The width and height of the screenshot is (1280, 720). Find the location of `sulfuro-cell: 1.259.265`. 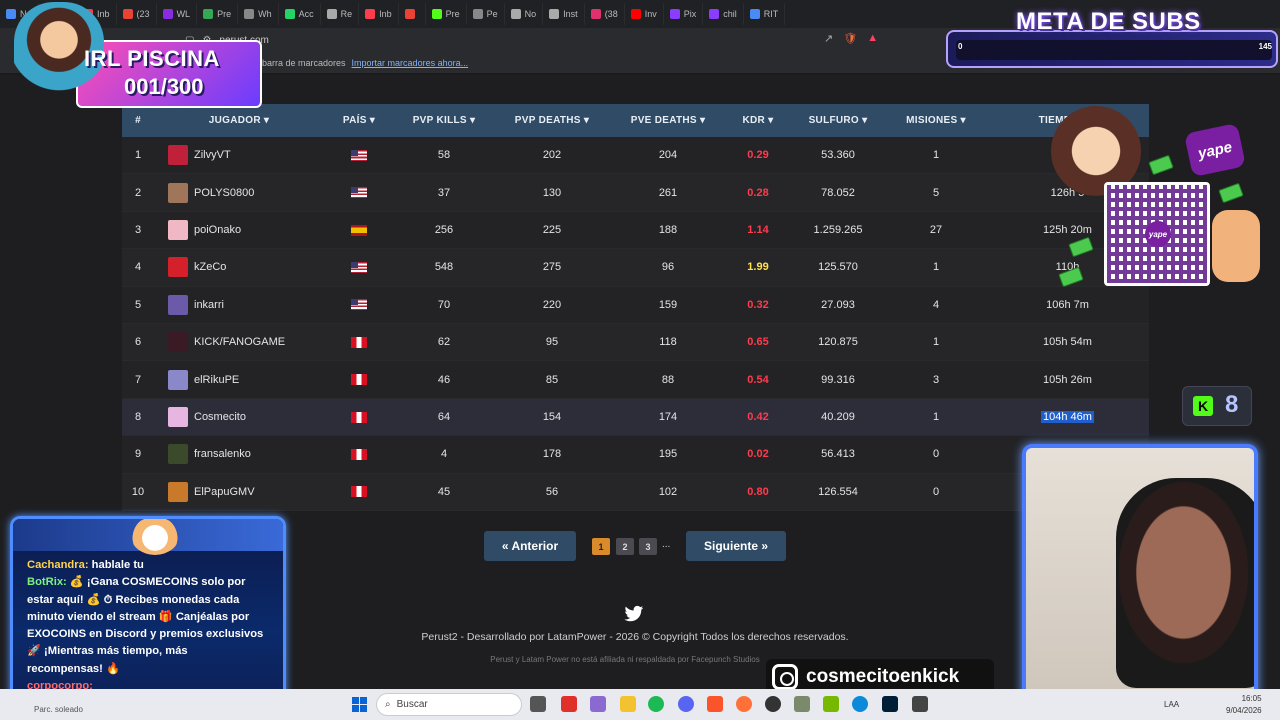

sulfuro-cell: 1.259.265 is located at coordinates (838, 229).